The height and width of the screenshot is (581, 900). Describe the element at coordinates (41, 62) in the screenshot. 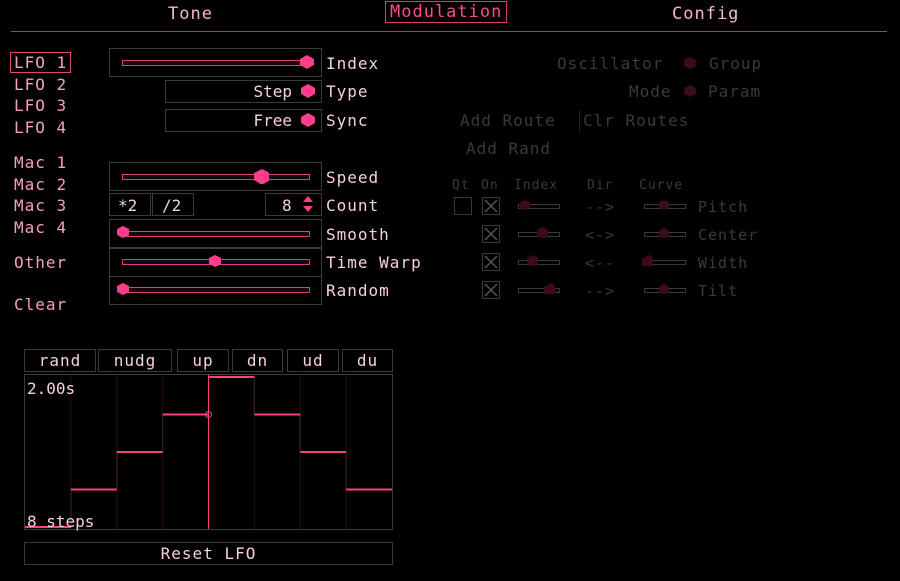

I see `sidebar-item-lfo1: LFO 1` at that location.